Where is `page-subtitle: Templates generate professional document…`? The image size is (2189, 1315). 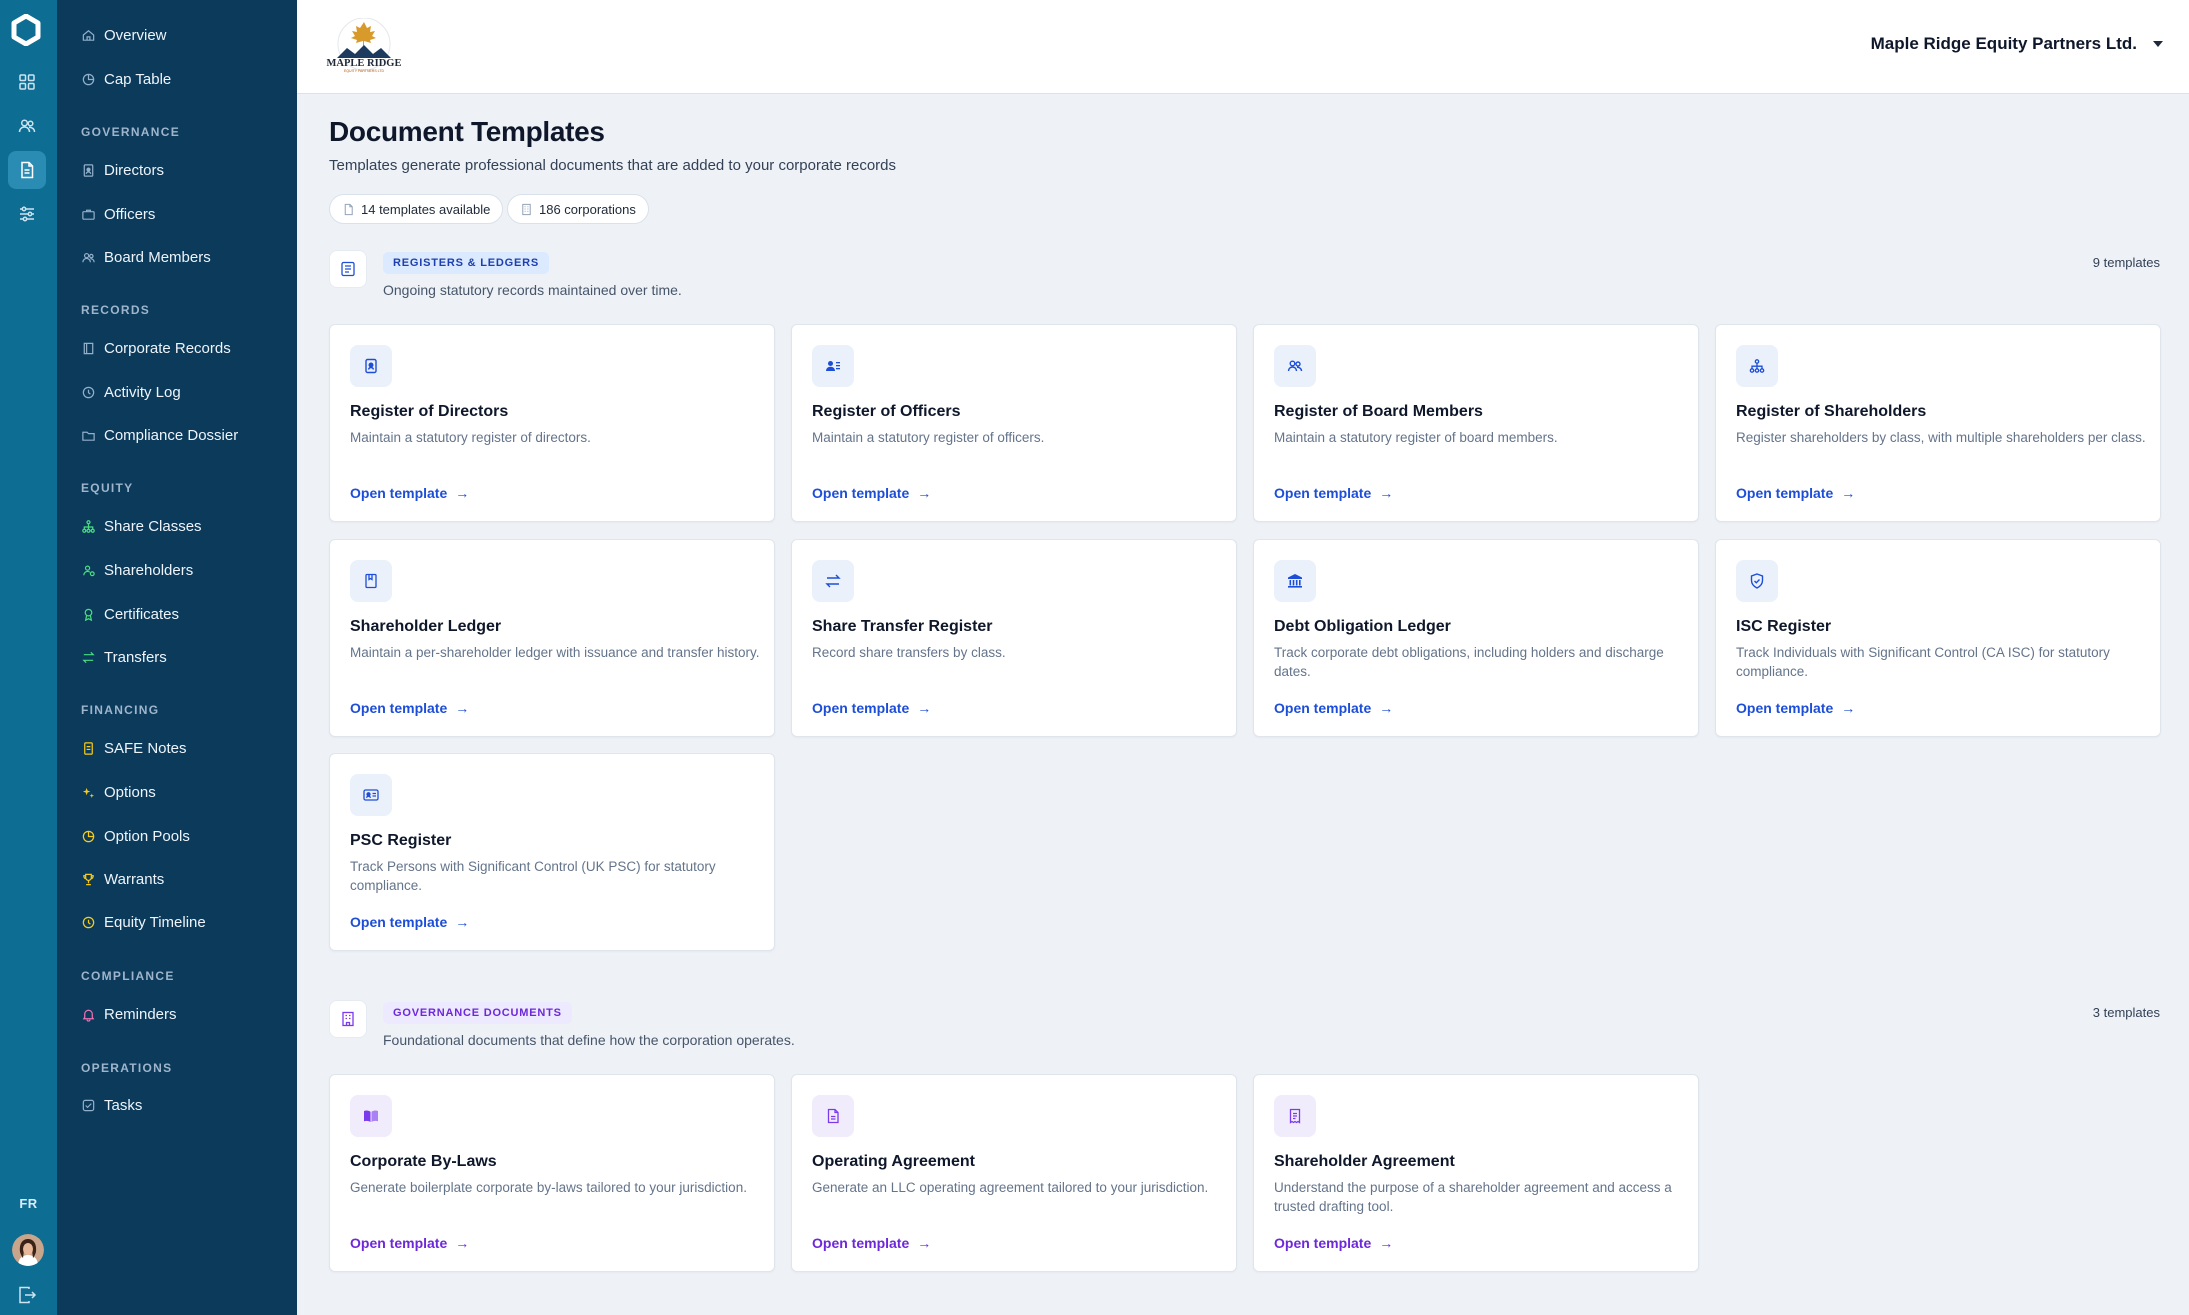
page-subtitle: Templates generate professional document… is located at coordinates (612, 165).